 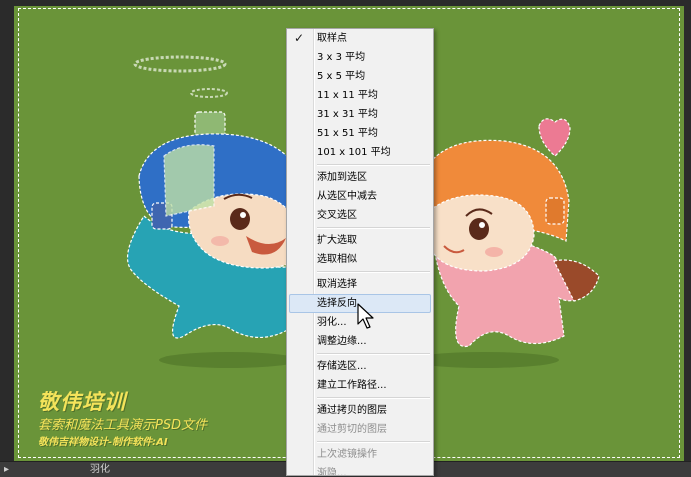 I want to click on menu-item-label: 通过剪切的图层, so click(x=352, y=429).